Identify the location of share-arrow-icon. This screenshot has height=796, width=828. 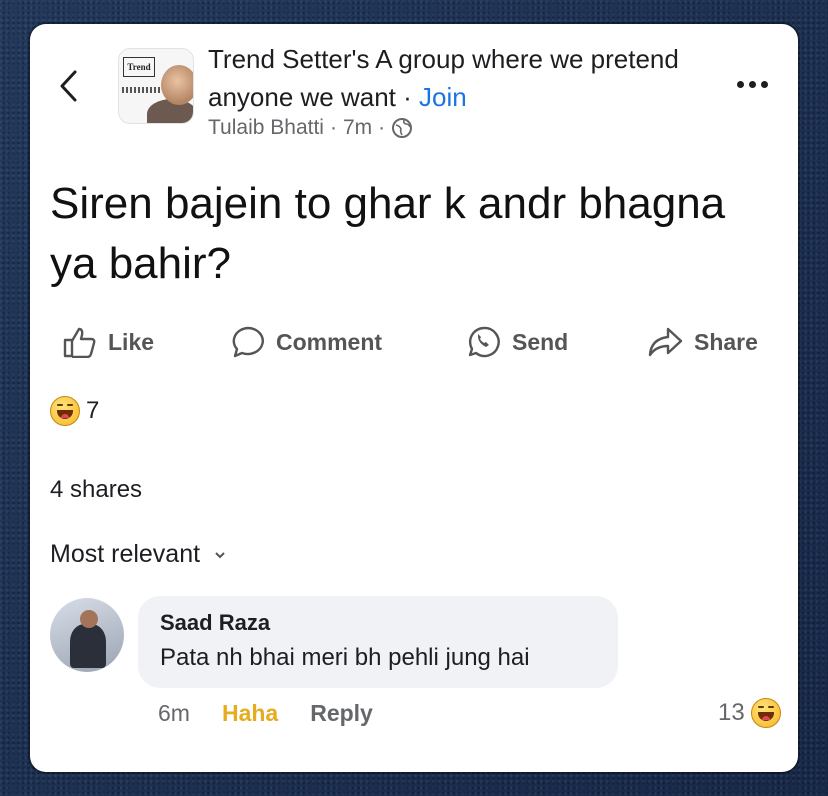
(665, 342).